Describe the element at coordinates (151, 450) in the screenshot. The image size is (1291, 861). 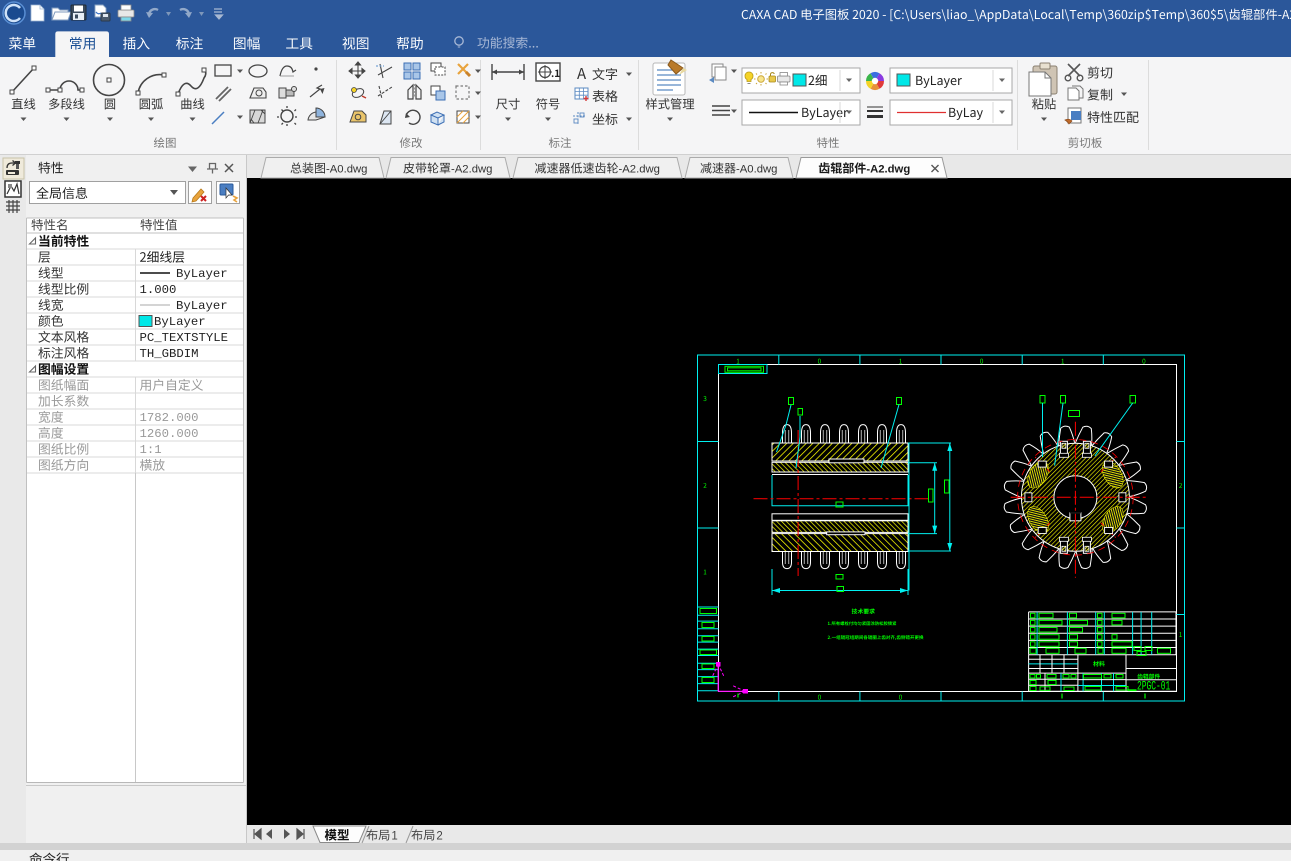
I see `svg-text: 1:1` at that location.